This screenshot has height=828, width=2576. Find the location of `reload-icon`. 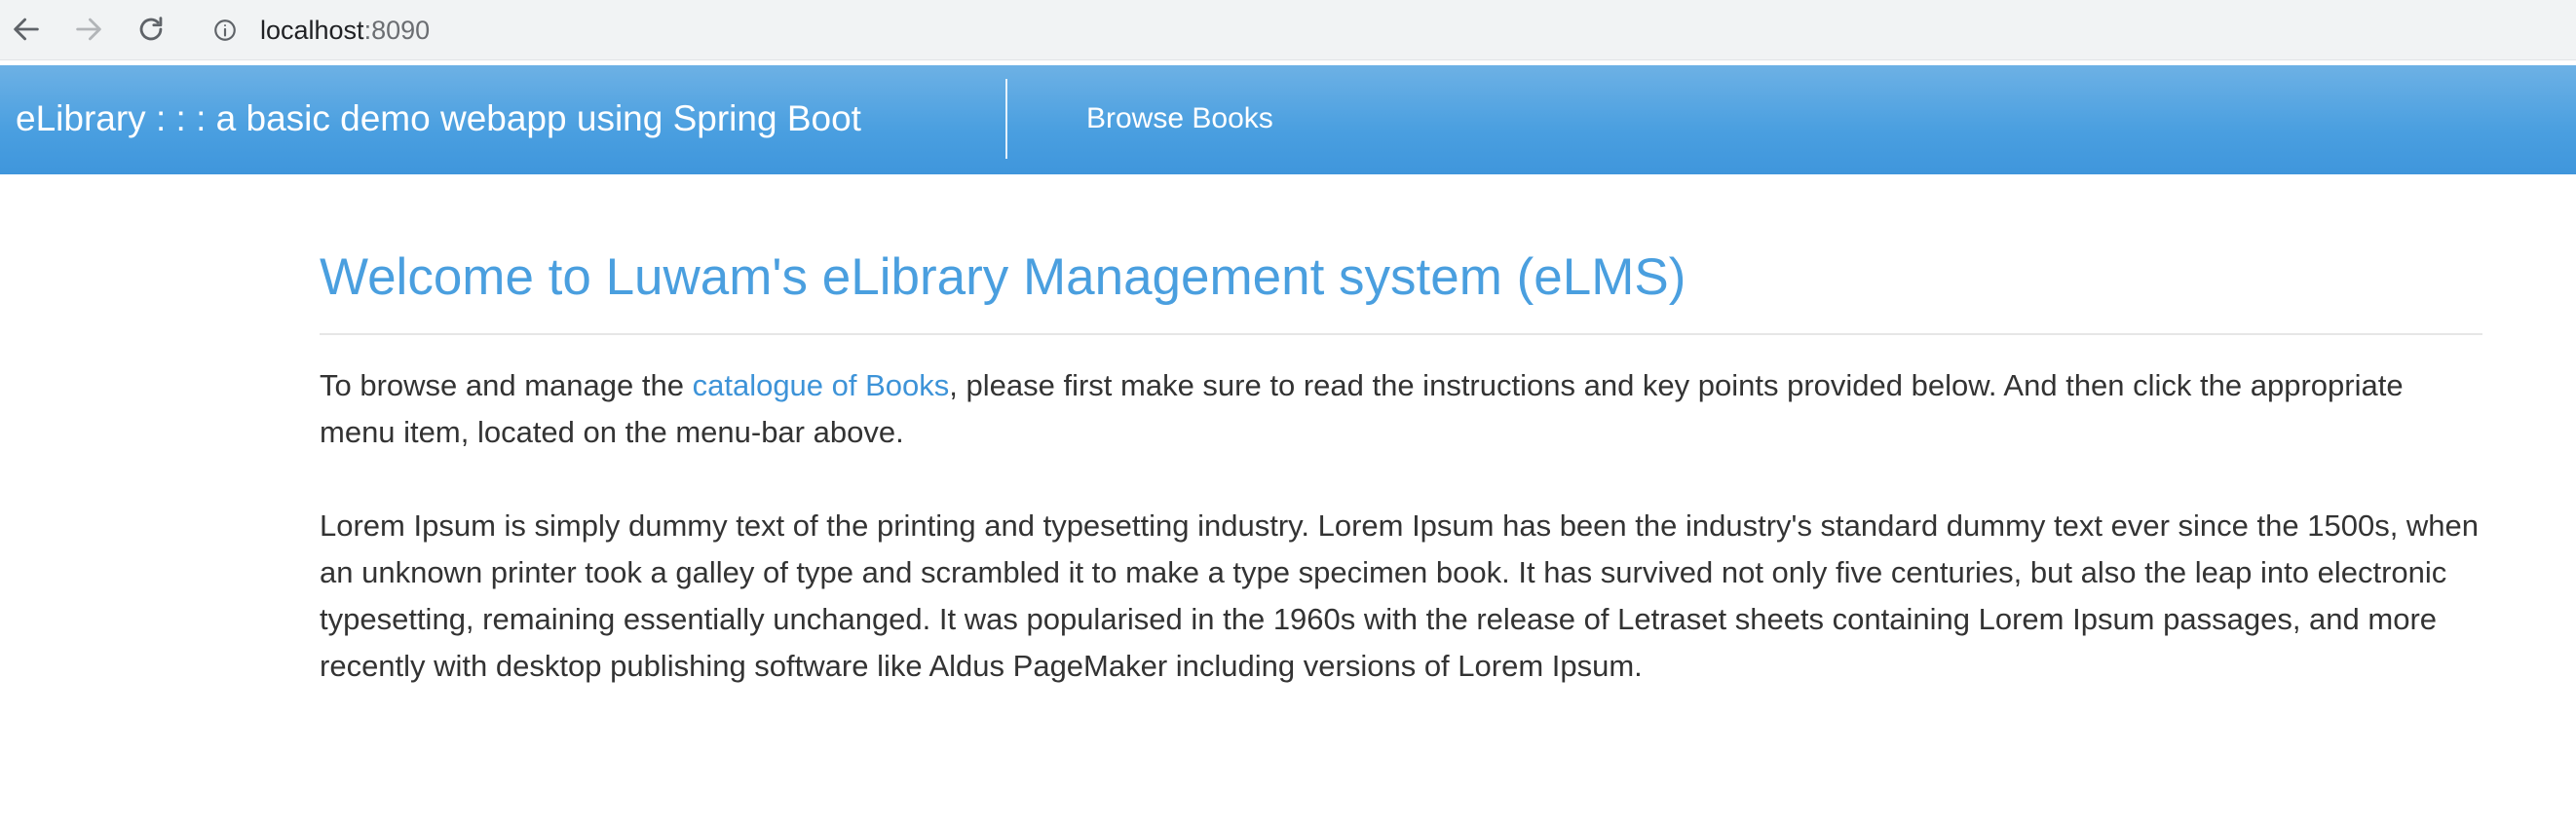

reload-icon is located at coordinates (151, 29).